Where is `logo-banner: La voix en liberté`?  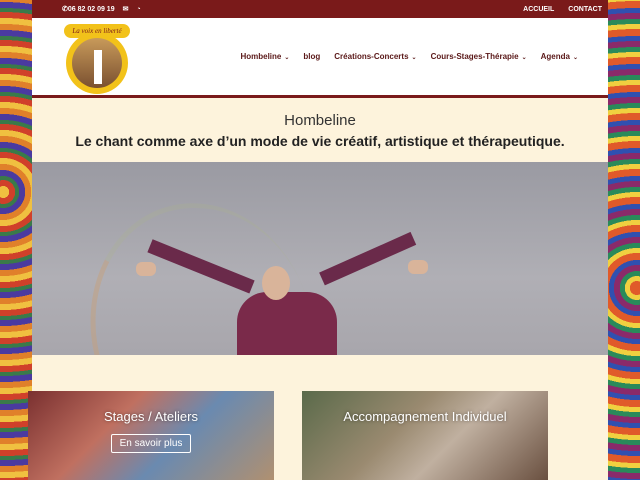 logo-banner: La voix en liberté is located at coordinates (97, 31).